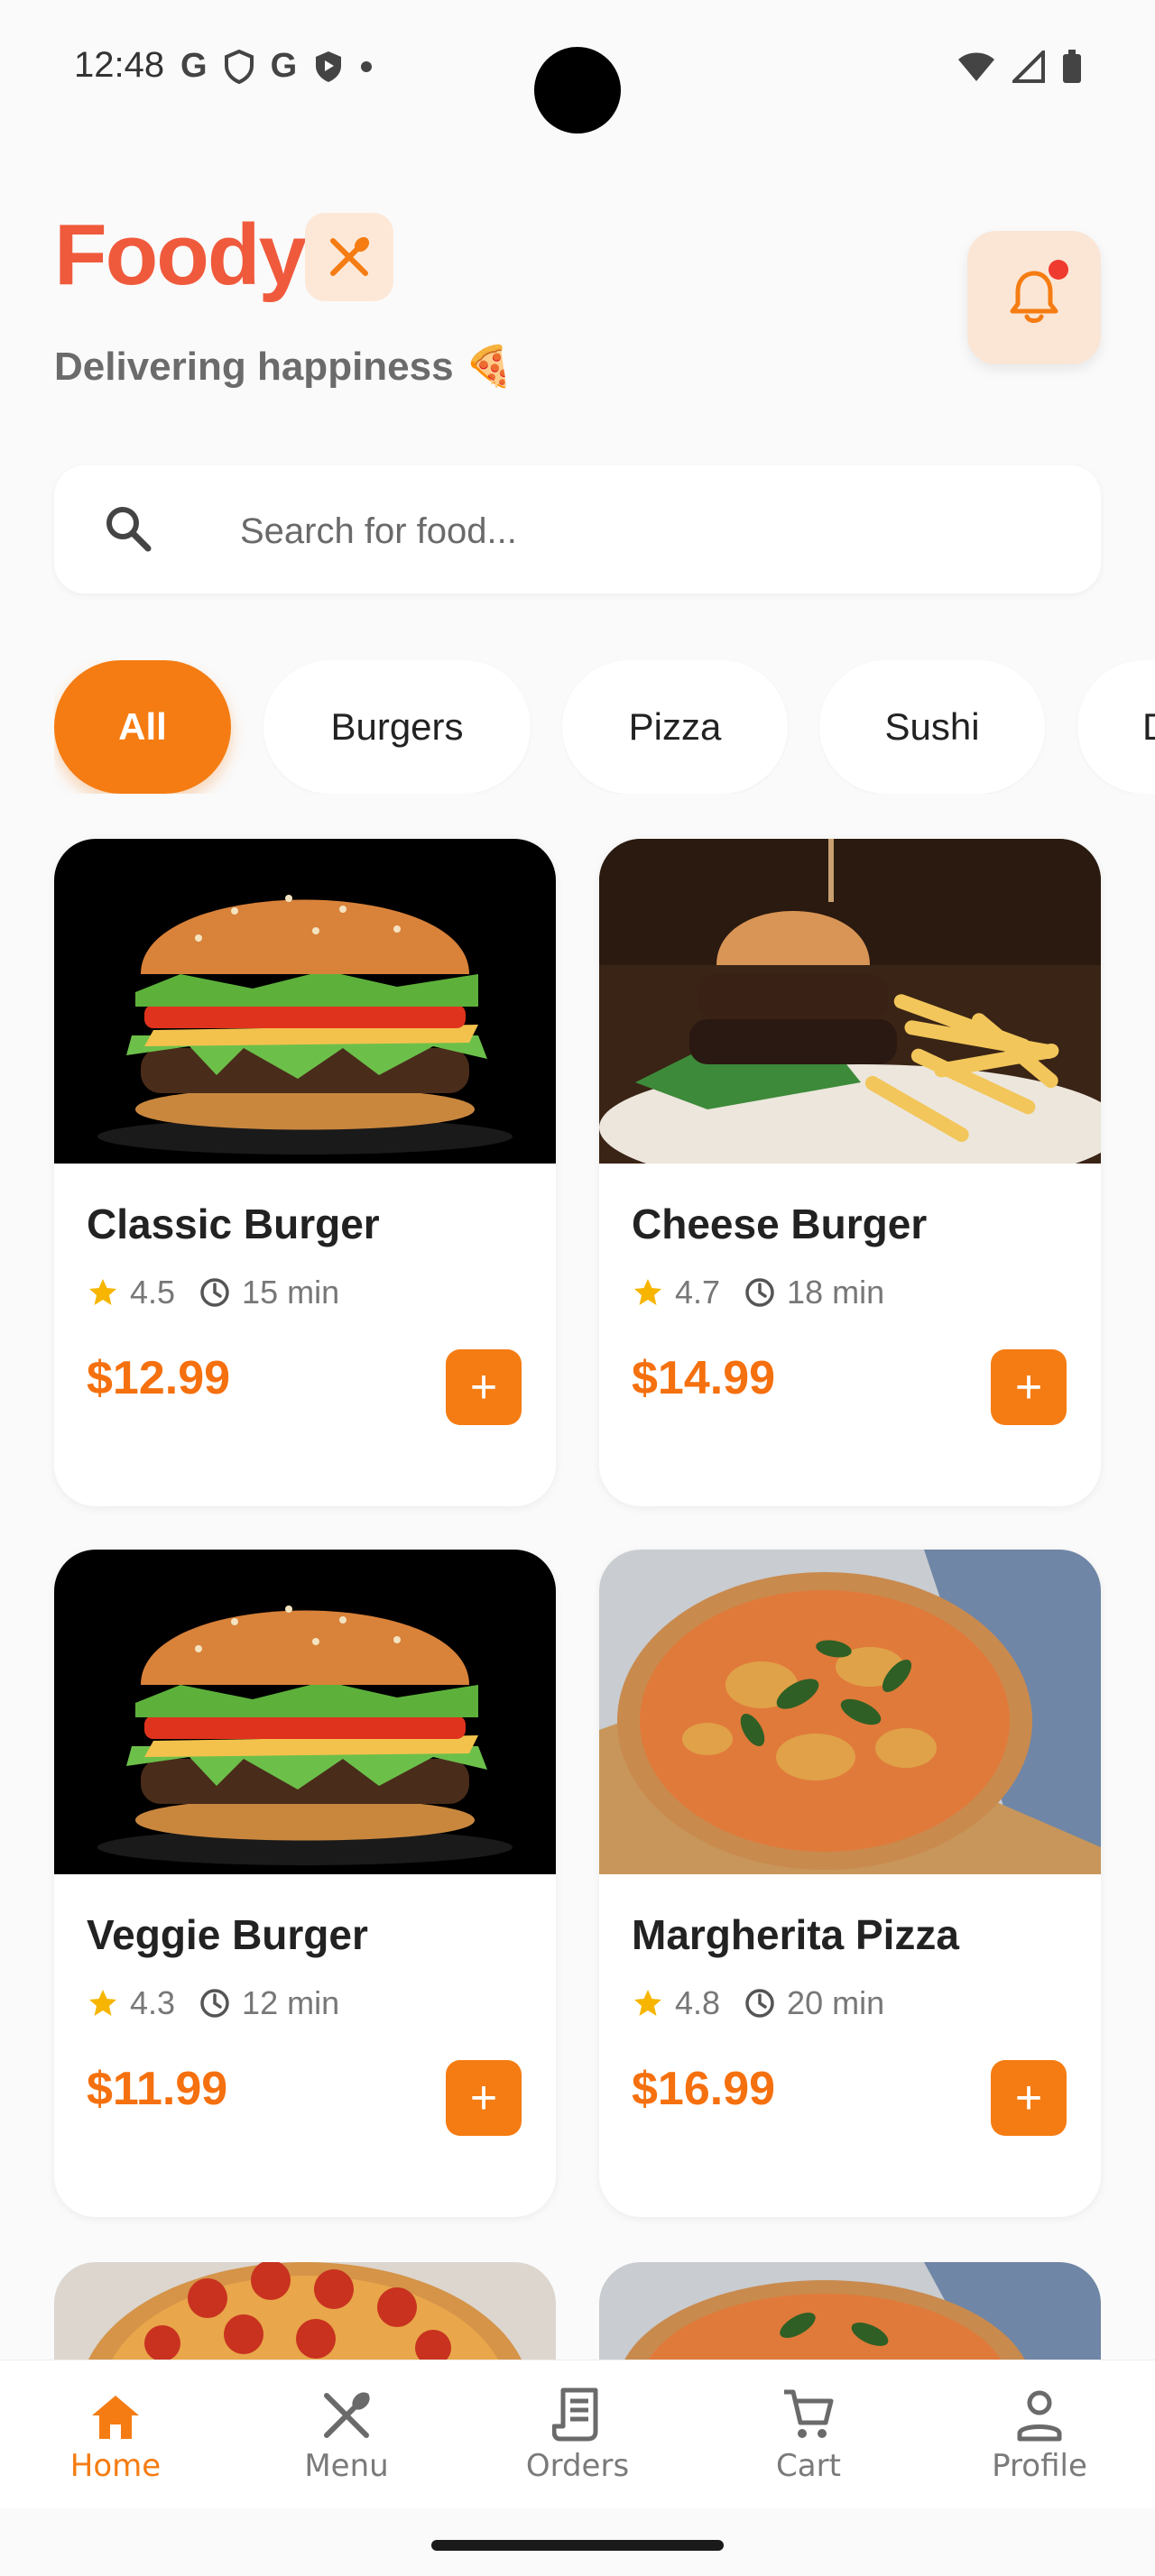  Describe the element at coordinates (115, 2466) in the screenshot. I see `nav-label: Home` at that location.